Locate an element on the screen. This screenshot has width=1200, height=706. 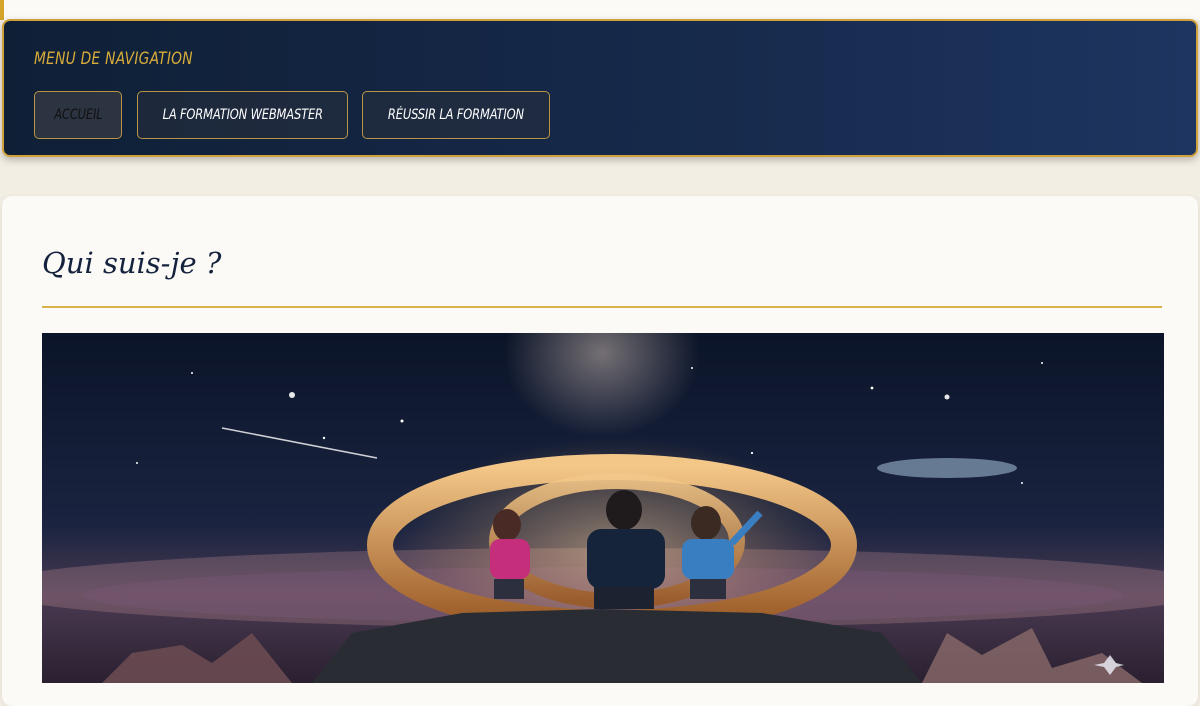
nav-title: MENU DE NAVIGATION is located at coordinates (113, 59).